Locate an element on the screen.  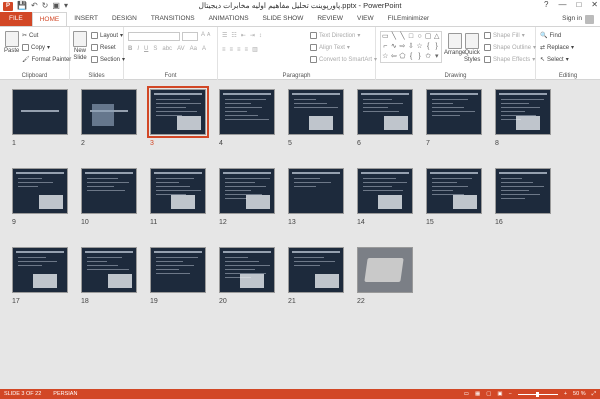
cut-button: ✂ Cut is located at coordinates (30, 36).